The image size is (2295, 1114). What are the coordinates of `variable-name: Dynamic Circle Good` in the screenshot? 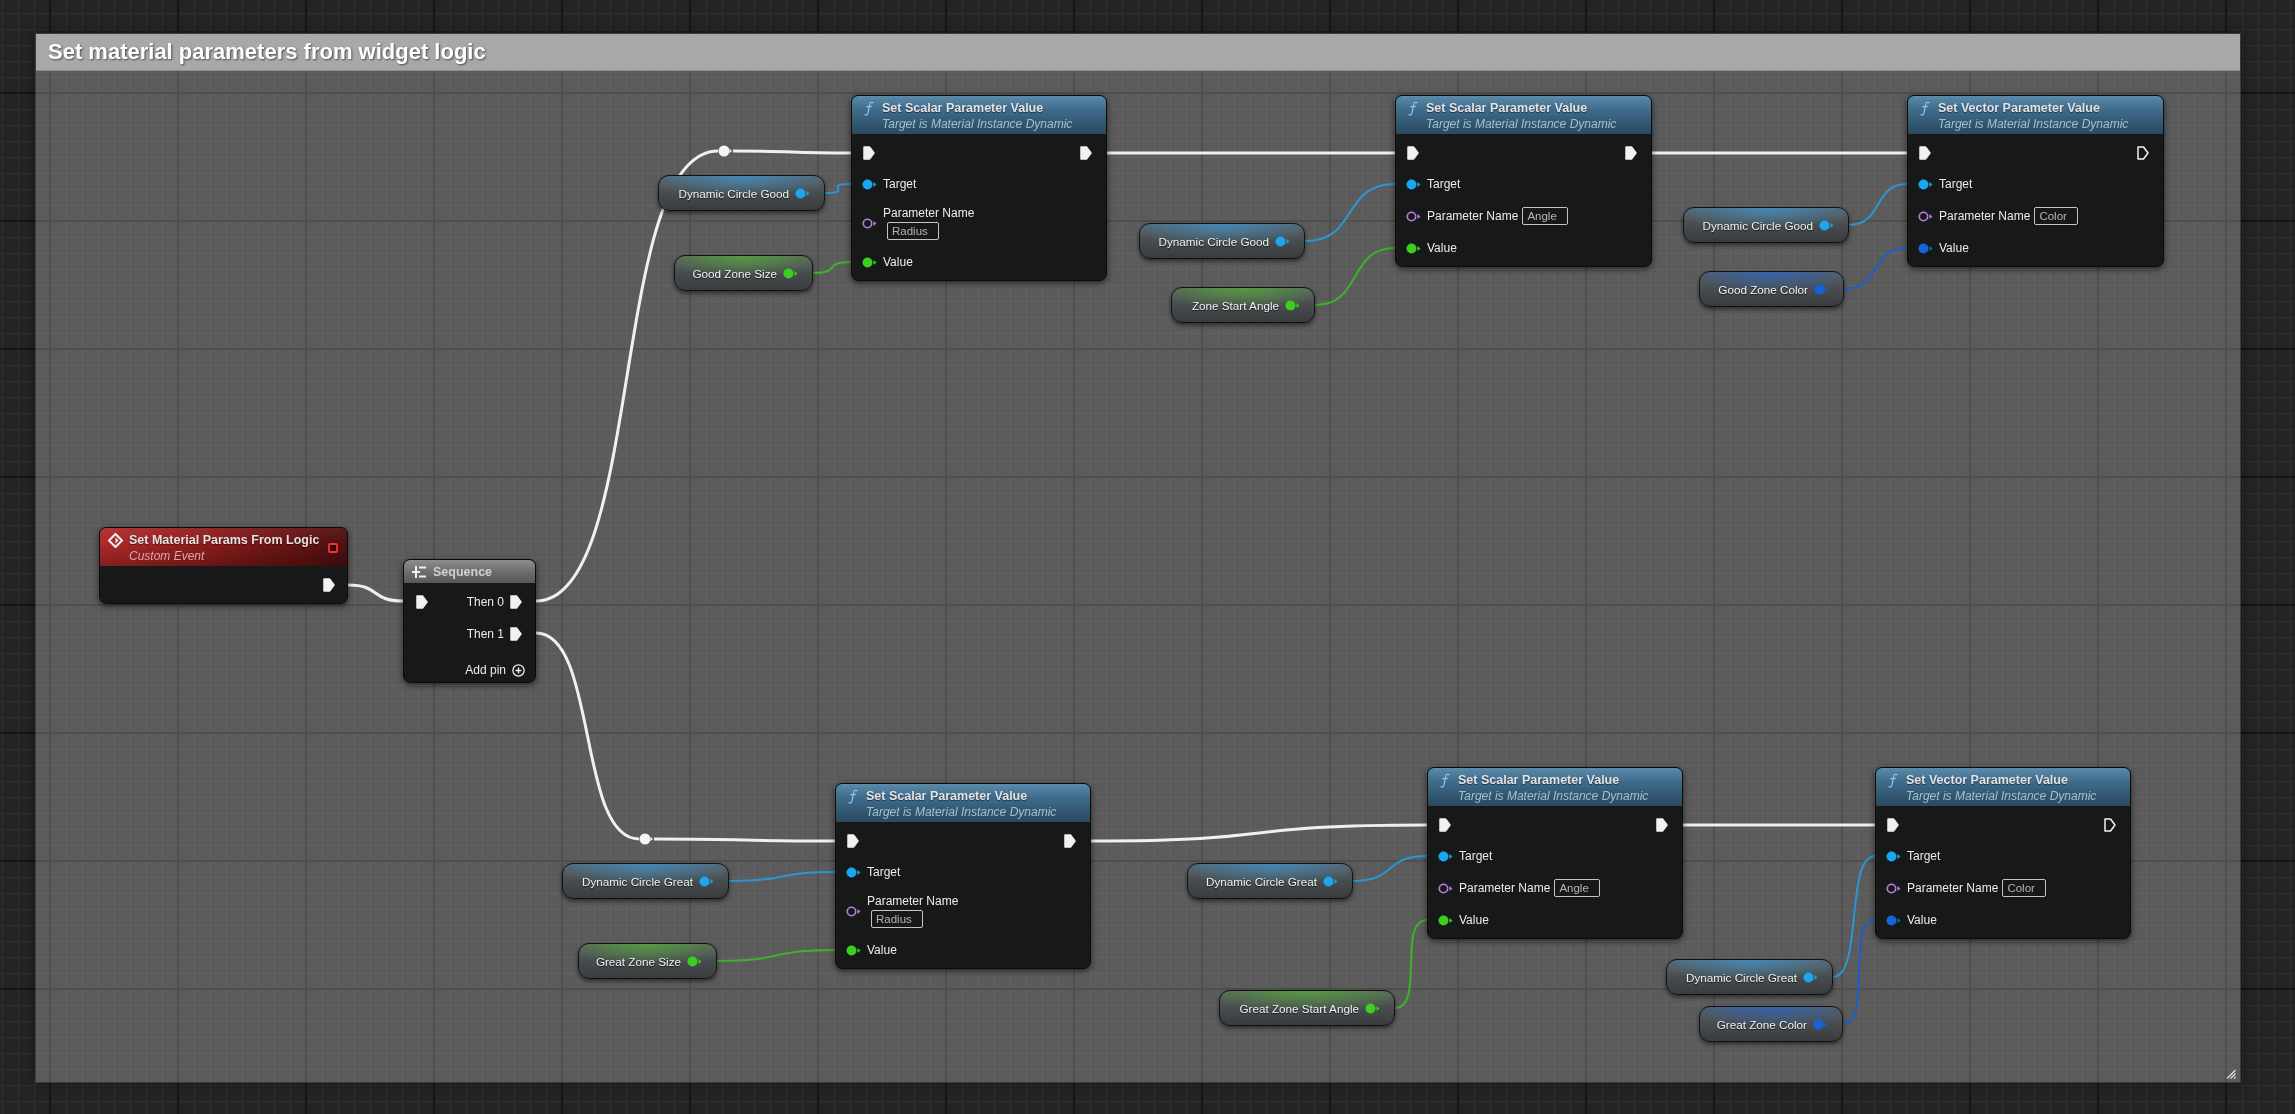 It's located at (1757, 225).